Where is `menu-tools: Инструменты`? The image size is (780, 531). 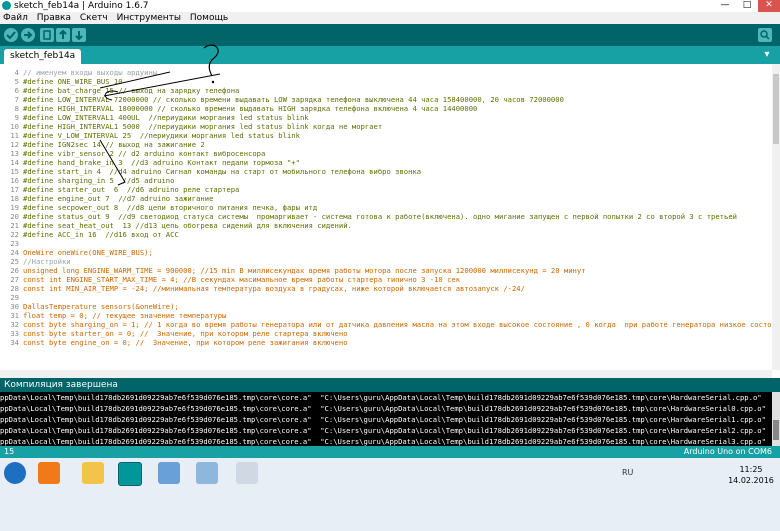
menu-tools: Инструменты is located at coordinates (149, 18).